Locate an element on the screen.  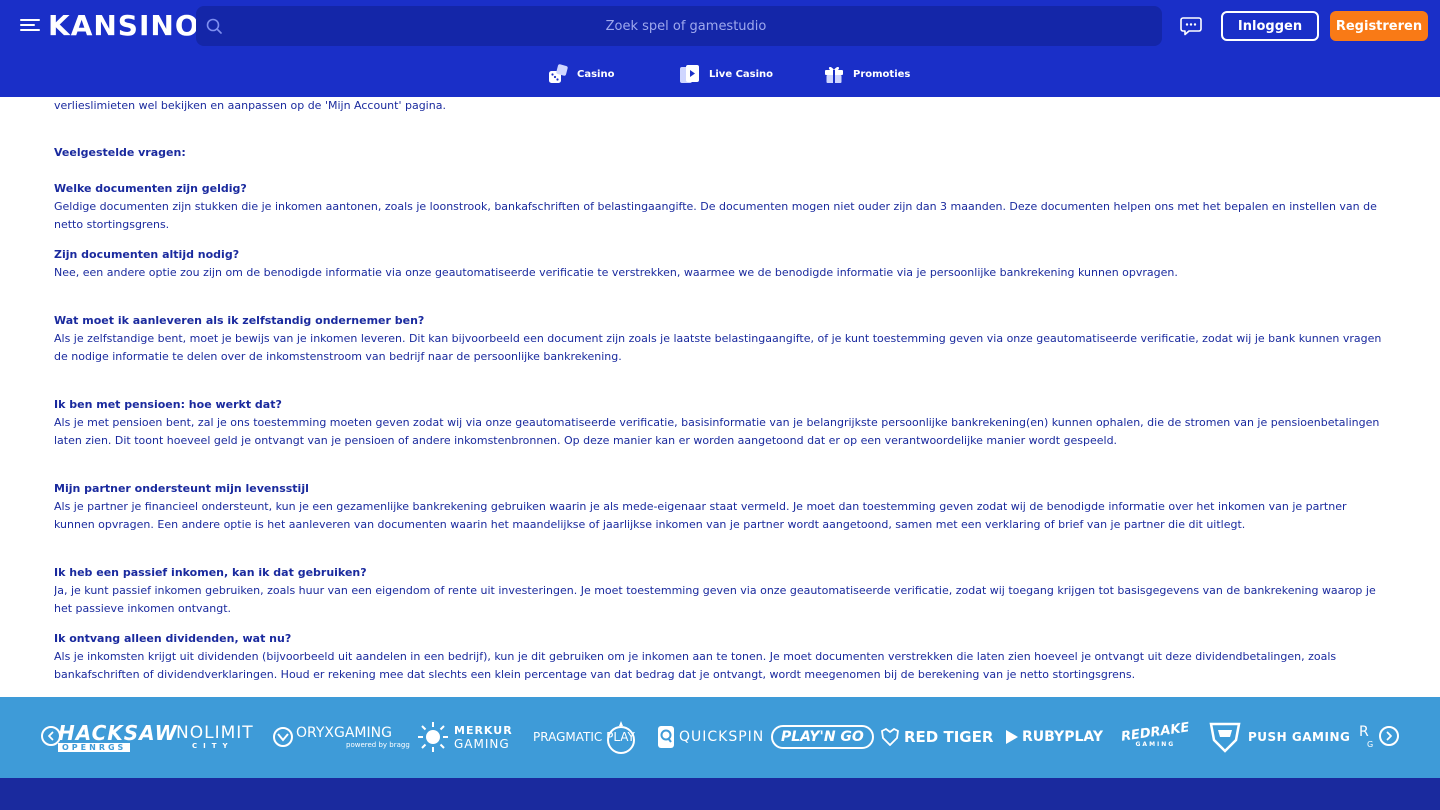
chevron-right-icon is located at coordinates (1389, 736).